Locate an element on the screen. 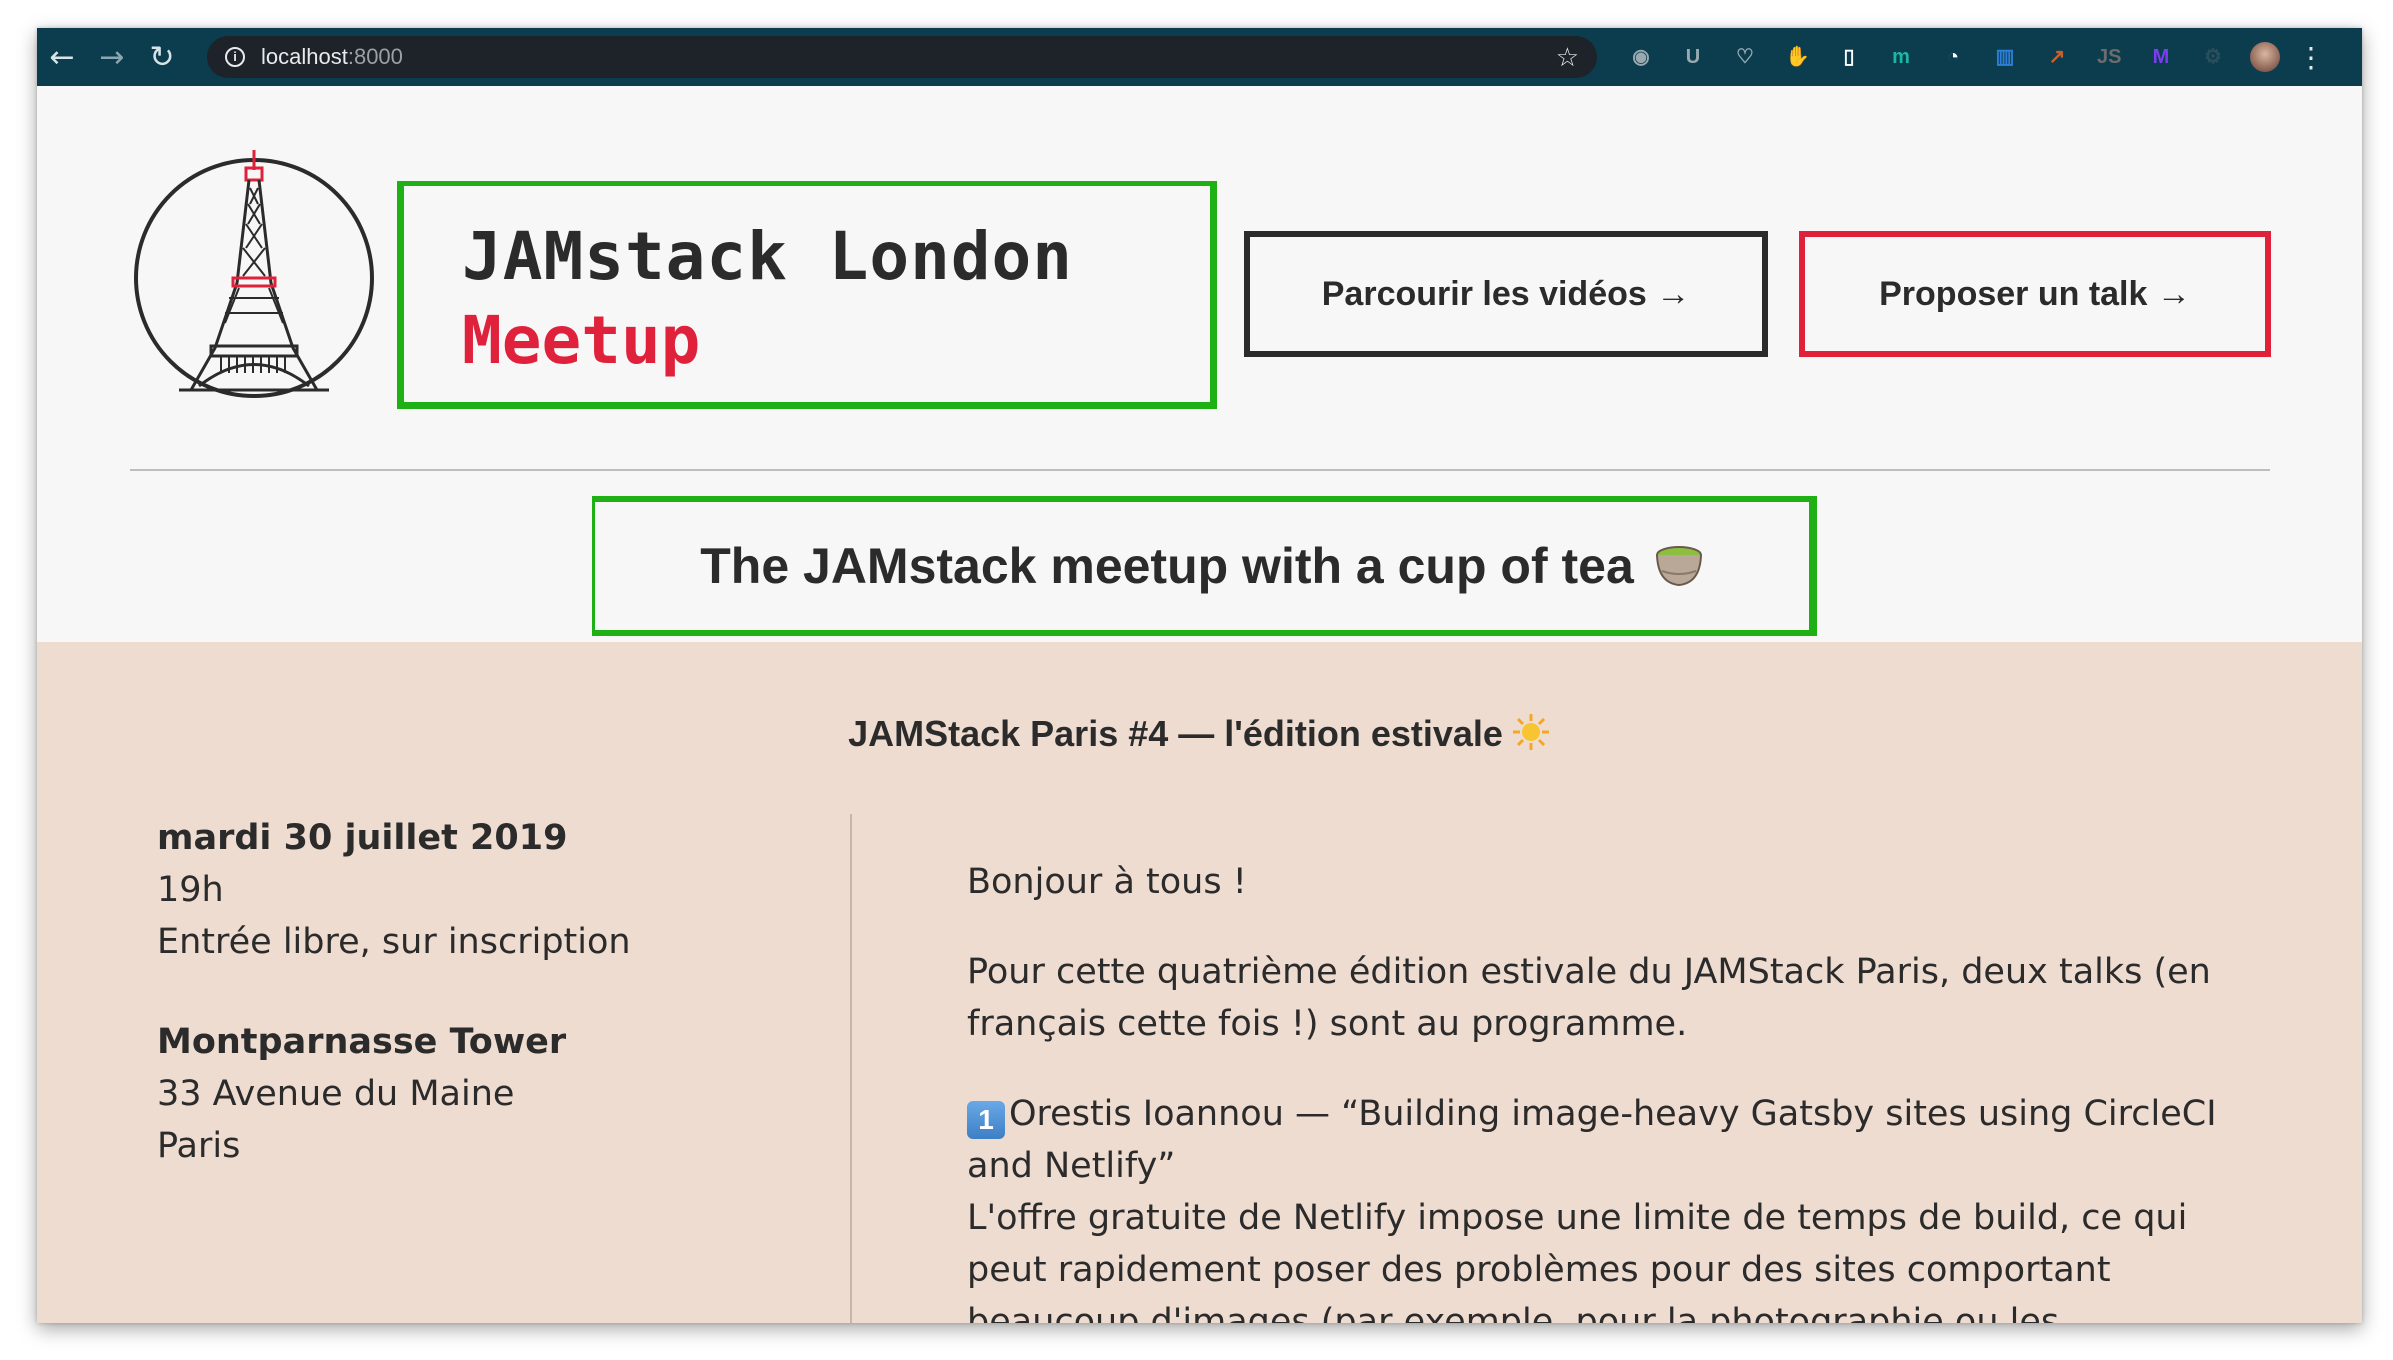  bookmark-star-icon: ☆ is located at coordinates (1567, 57).